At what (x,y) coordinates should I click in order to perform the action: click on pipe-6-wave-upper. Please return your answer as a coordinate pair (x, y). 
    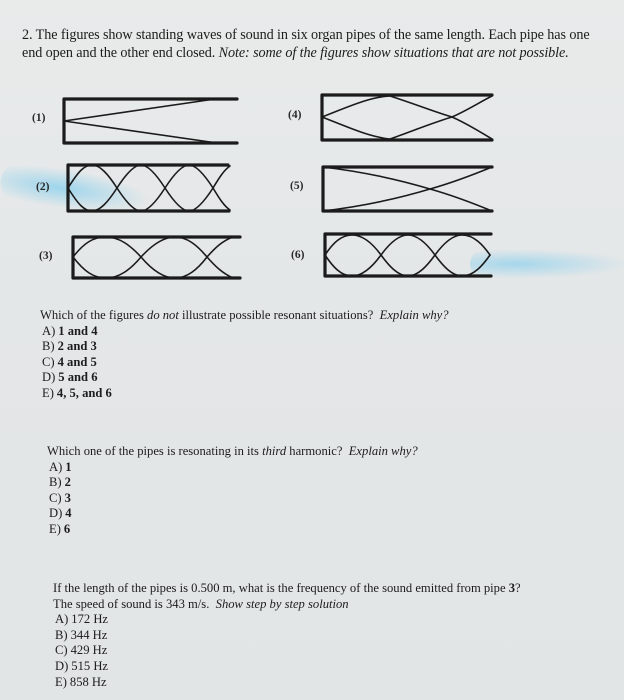
    Looking at the image, I should click on (407, 245).